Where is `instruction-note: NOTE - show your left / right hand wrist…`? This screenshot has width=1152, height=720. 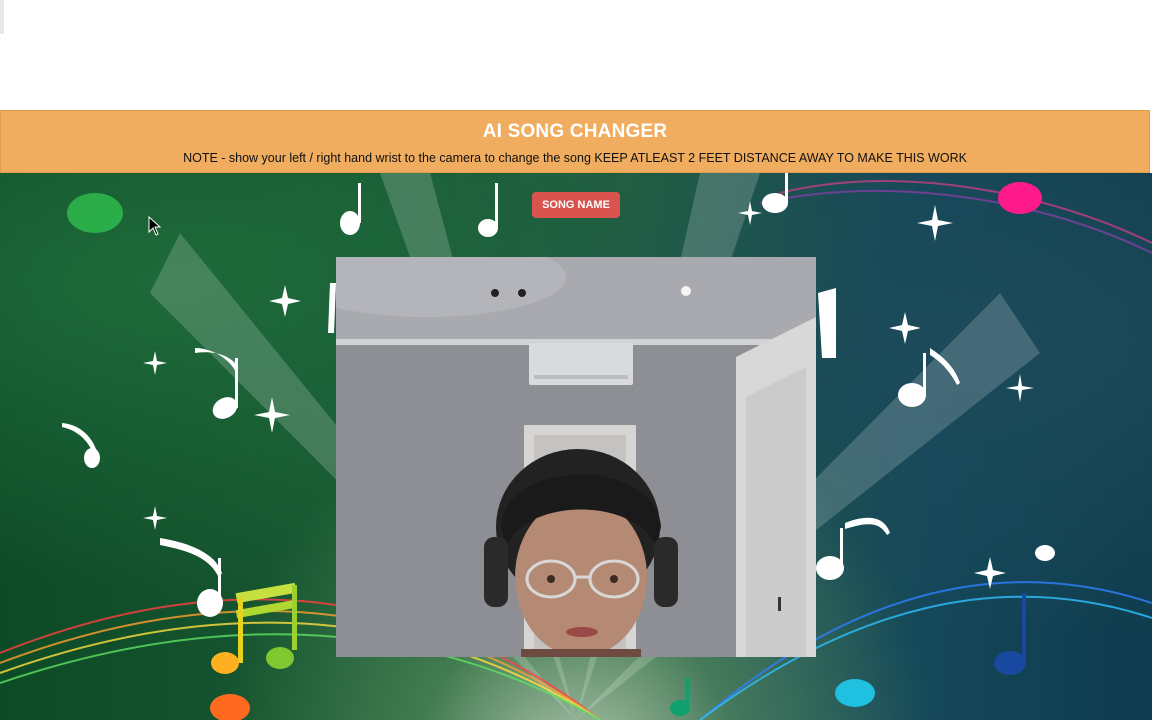
instruction-note: NOTE - show your left / right hand wrist… is located at coordinates (575, 158).